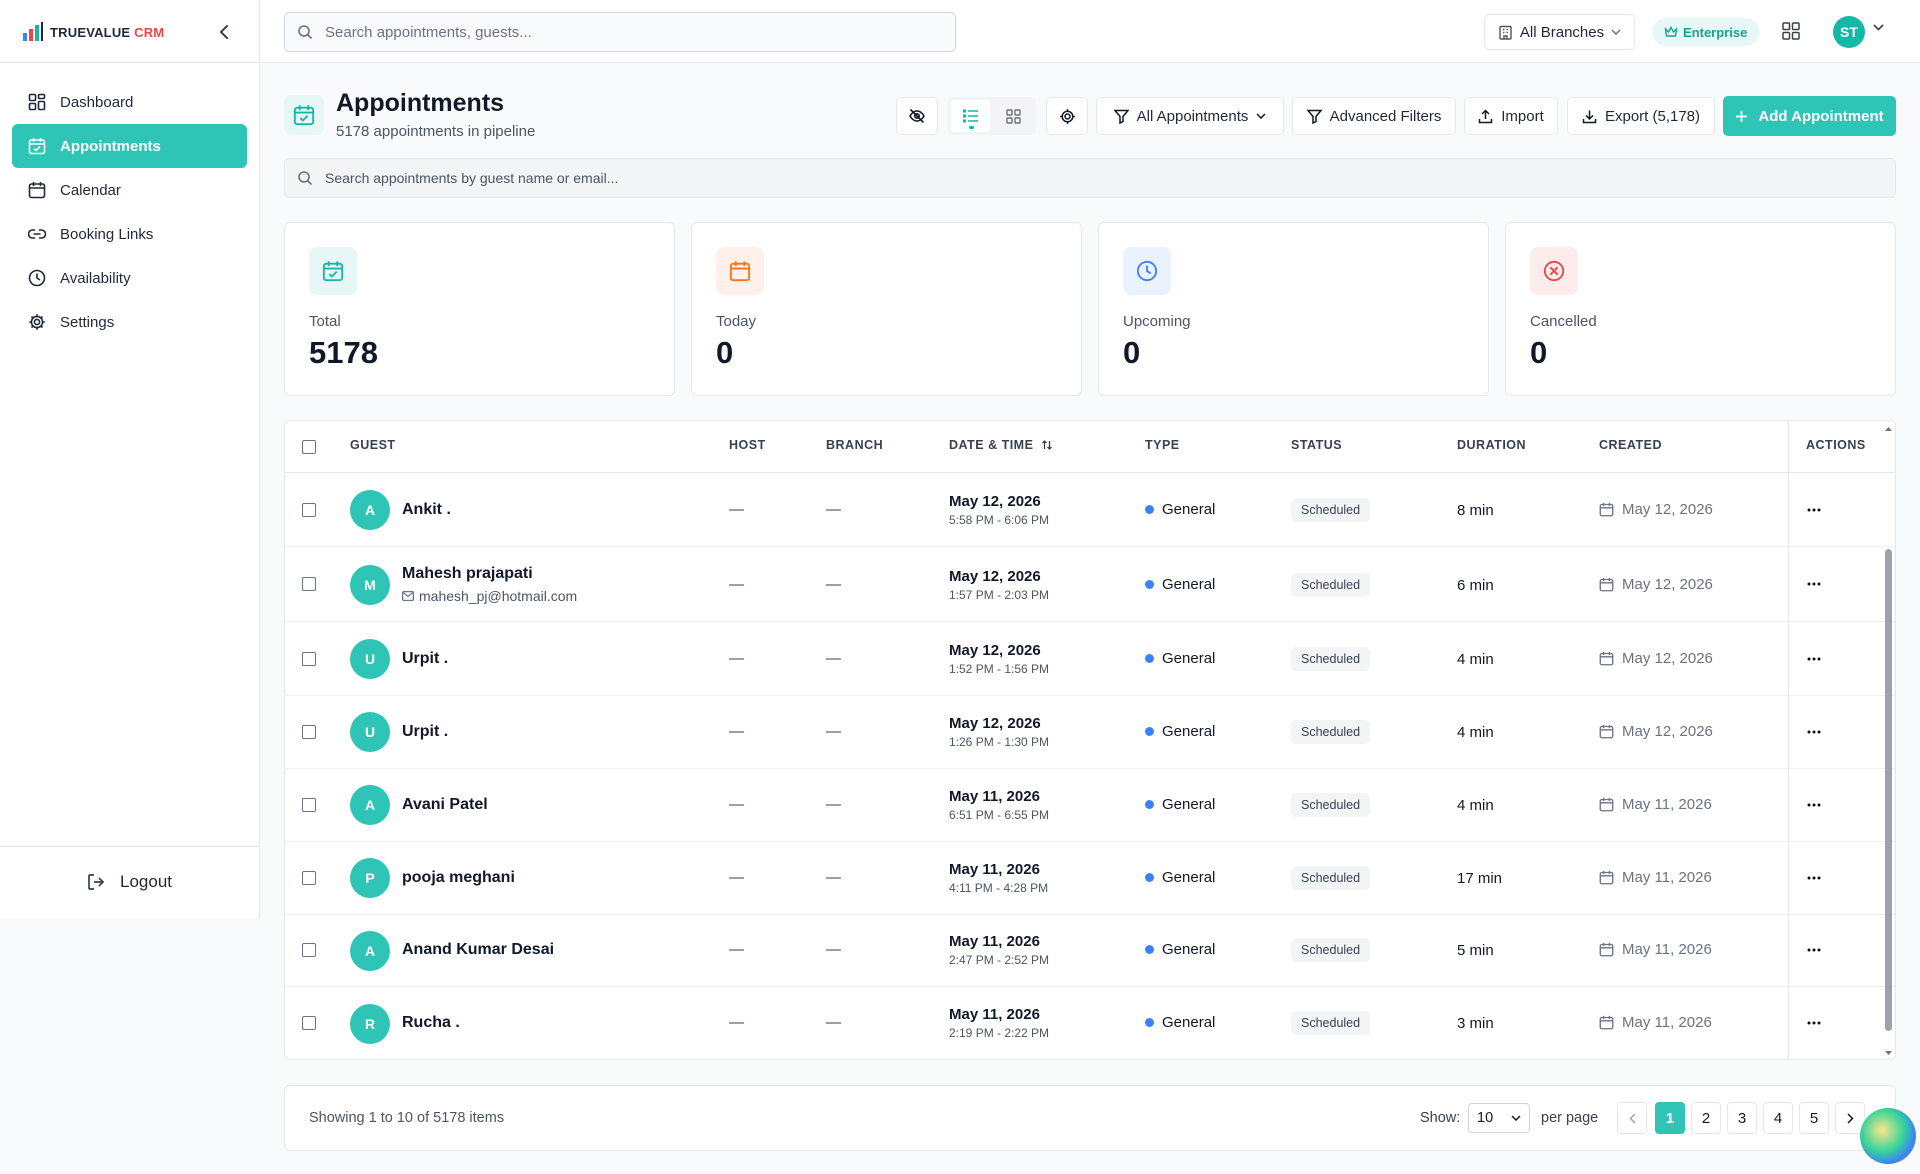 The image size is (1920, 1174). I want to click on add-appointment-button: Add Appointment, so click(1809, 116).